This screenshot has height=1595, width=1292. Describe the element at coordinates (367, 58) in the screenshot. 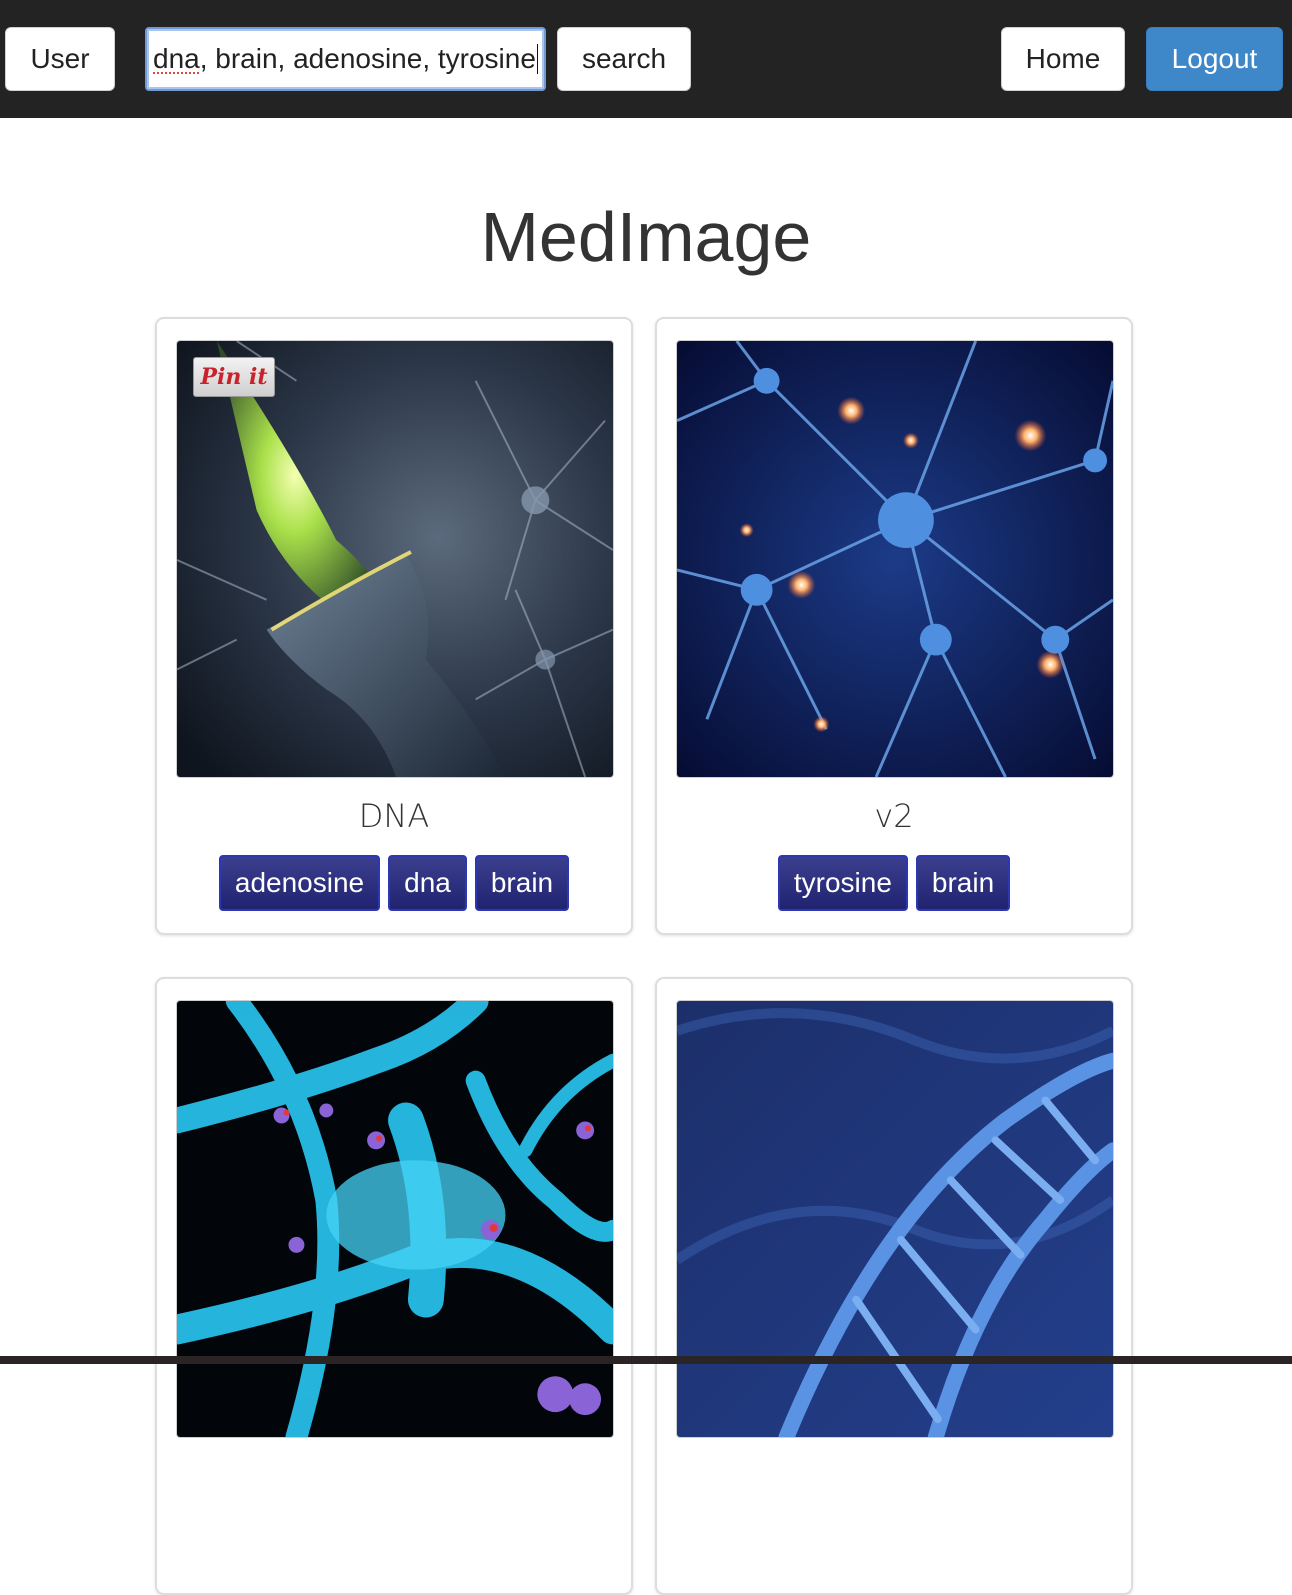

I see `search-input-text: , brain, adenosine, tyrosine` at that location.